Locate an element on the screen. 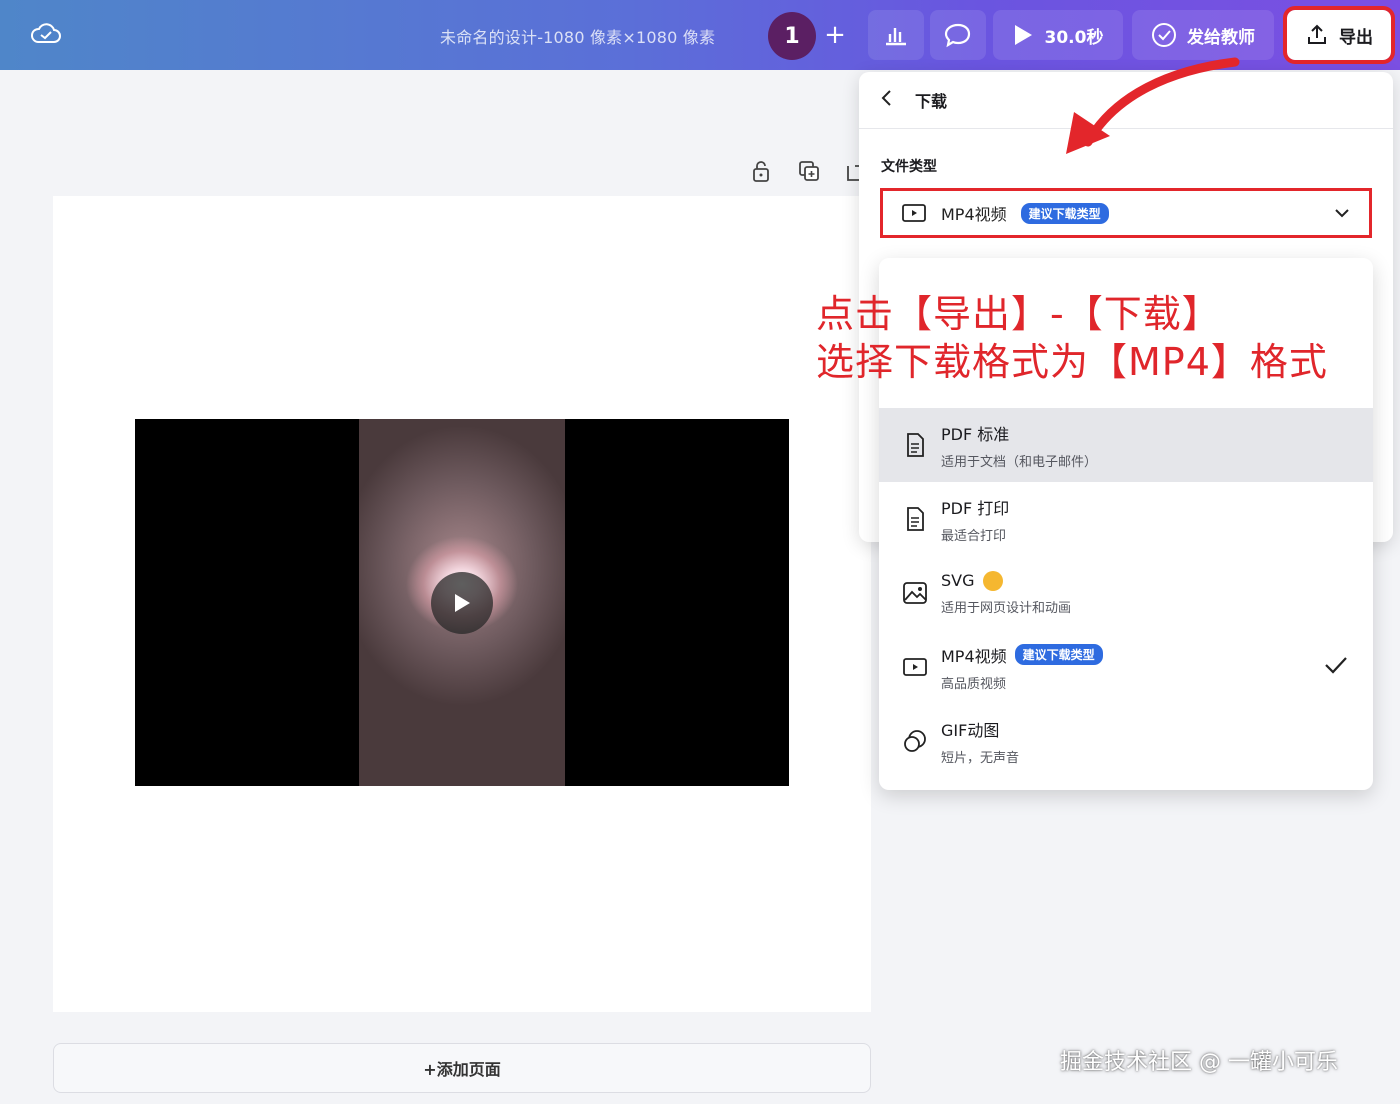 This screenshot has width=1400, height=1104. gif-icon is located at coordinates (915, 741).